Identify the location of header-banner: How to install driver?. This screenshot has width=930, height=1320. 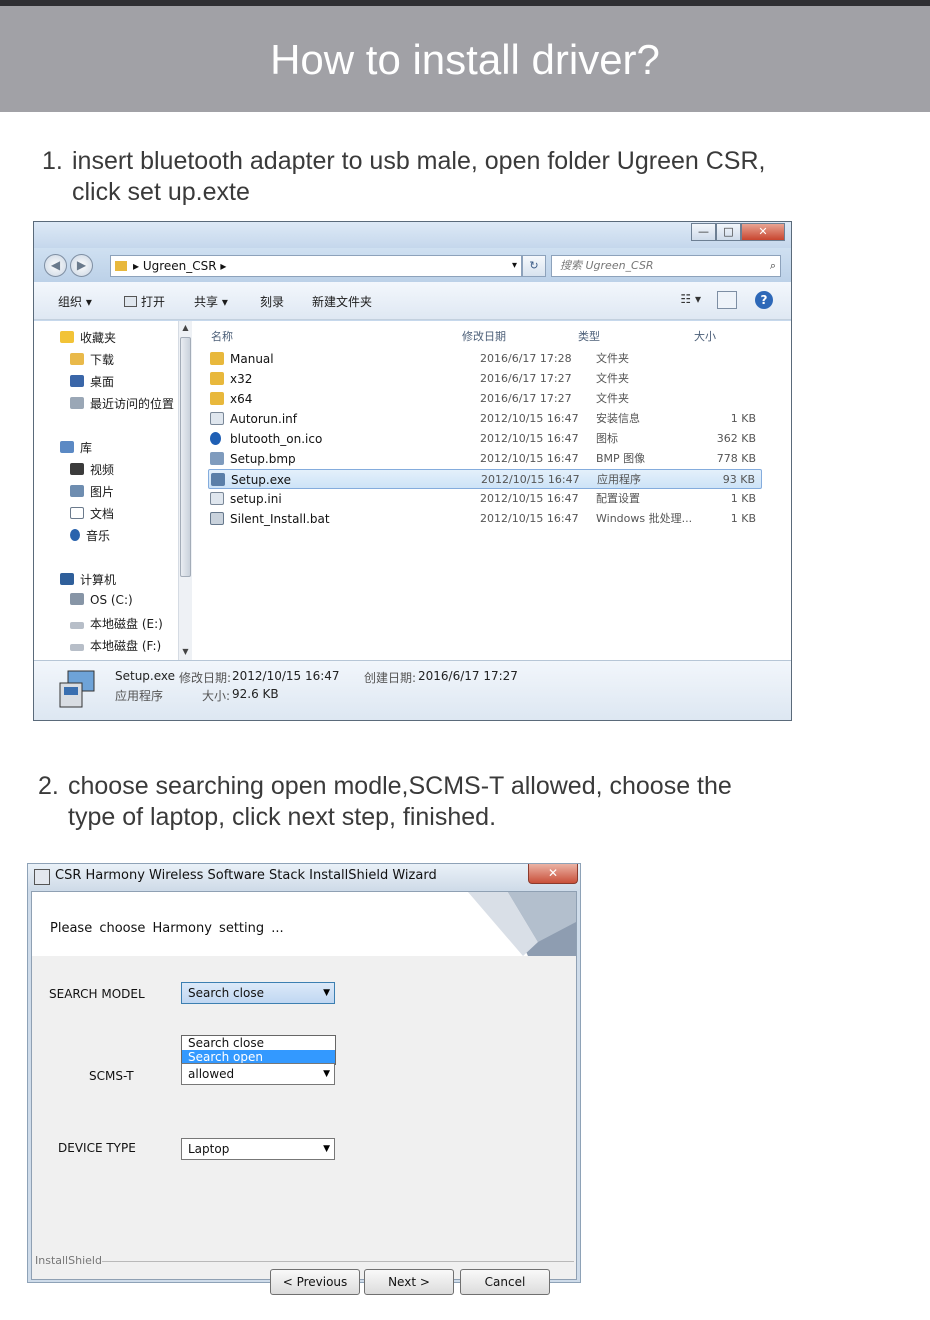
(465, 59).